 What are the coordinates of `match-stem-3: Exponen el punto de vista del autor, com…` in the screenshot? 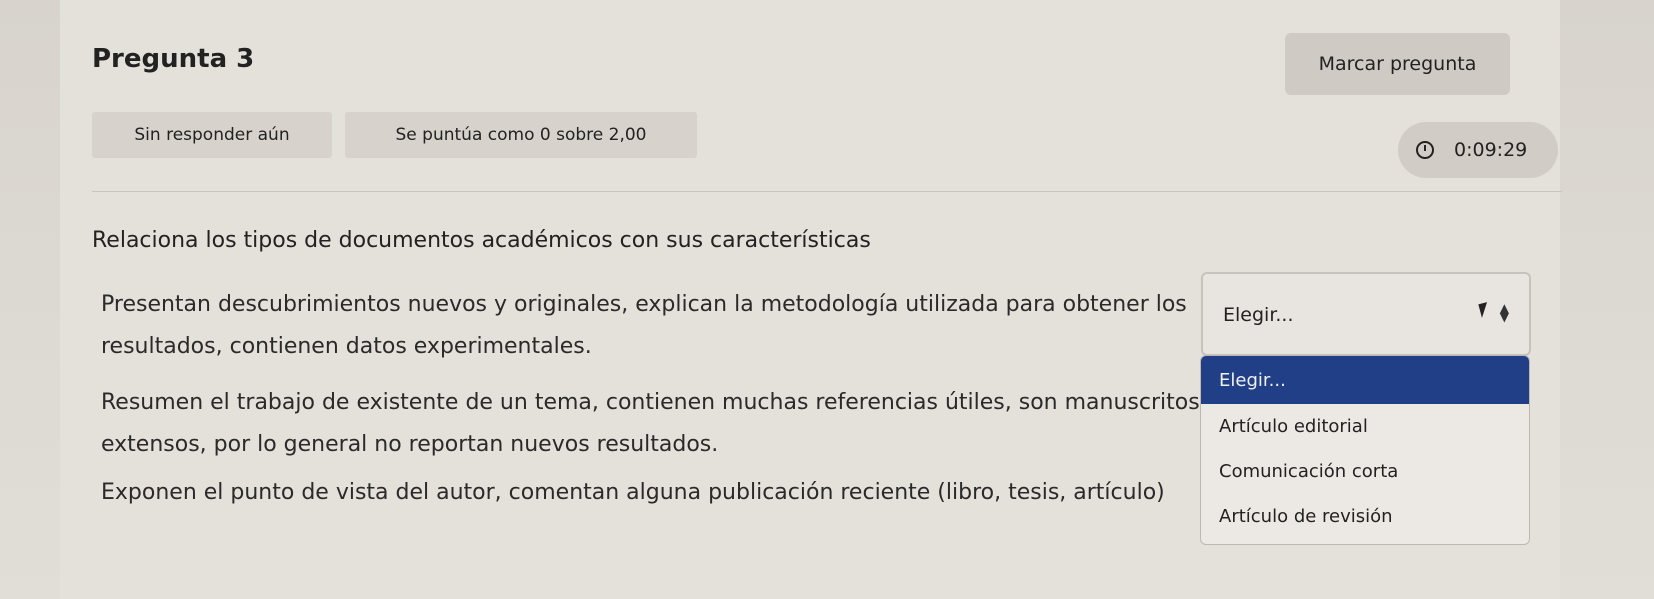 It's located at (633, 492).